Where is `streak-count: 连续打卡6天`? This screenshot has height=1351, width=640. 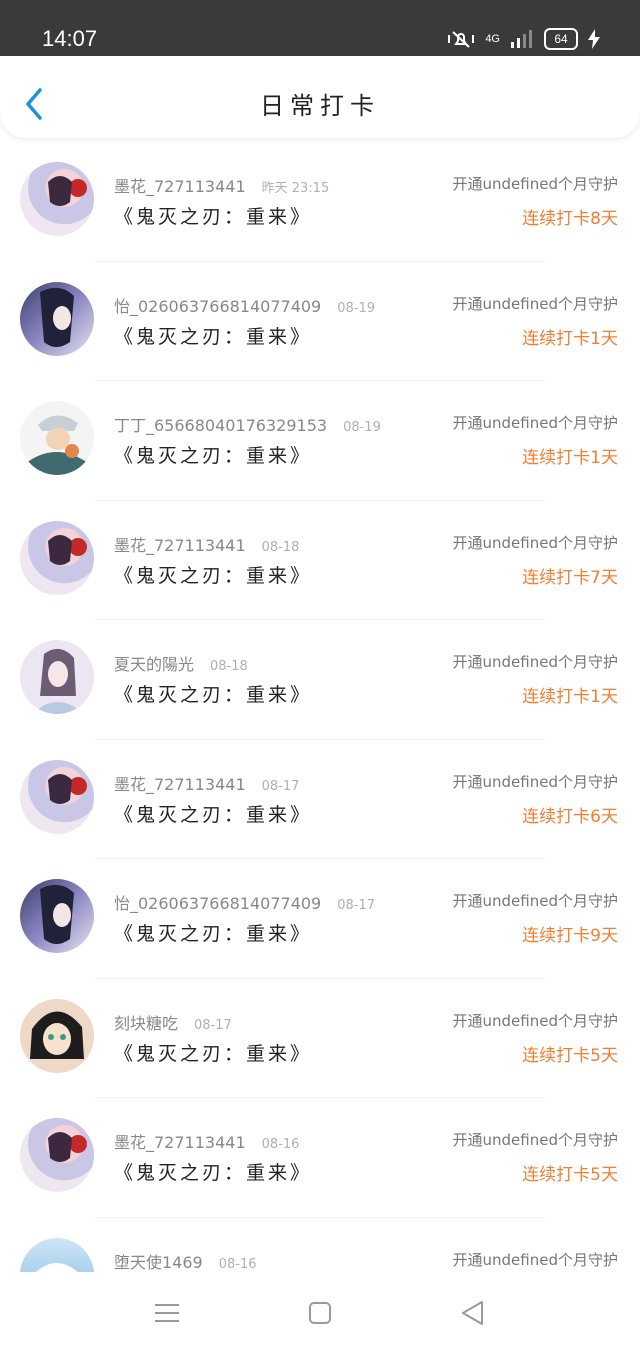
streak-count: 连续打卡6天 is located at coordinates (570, 816).